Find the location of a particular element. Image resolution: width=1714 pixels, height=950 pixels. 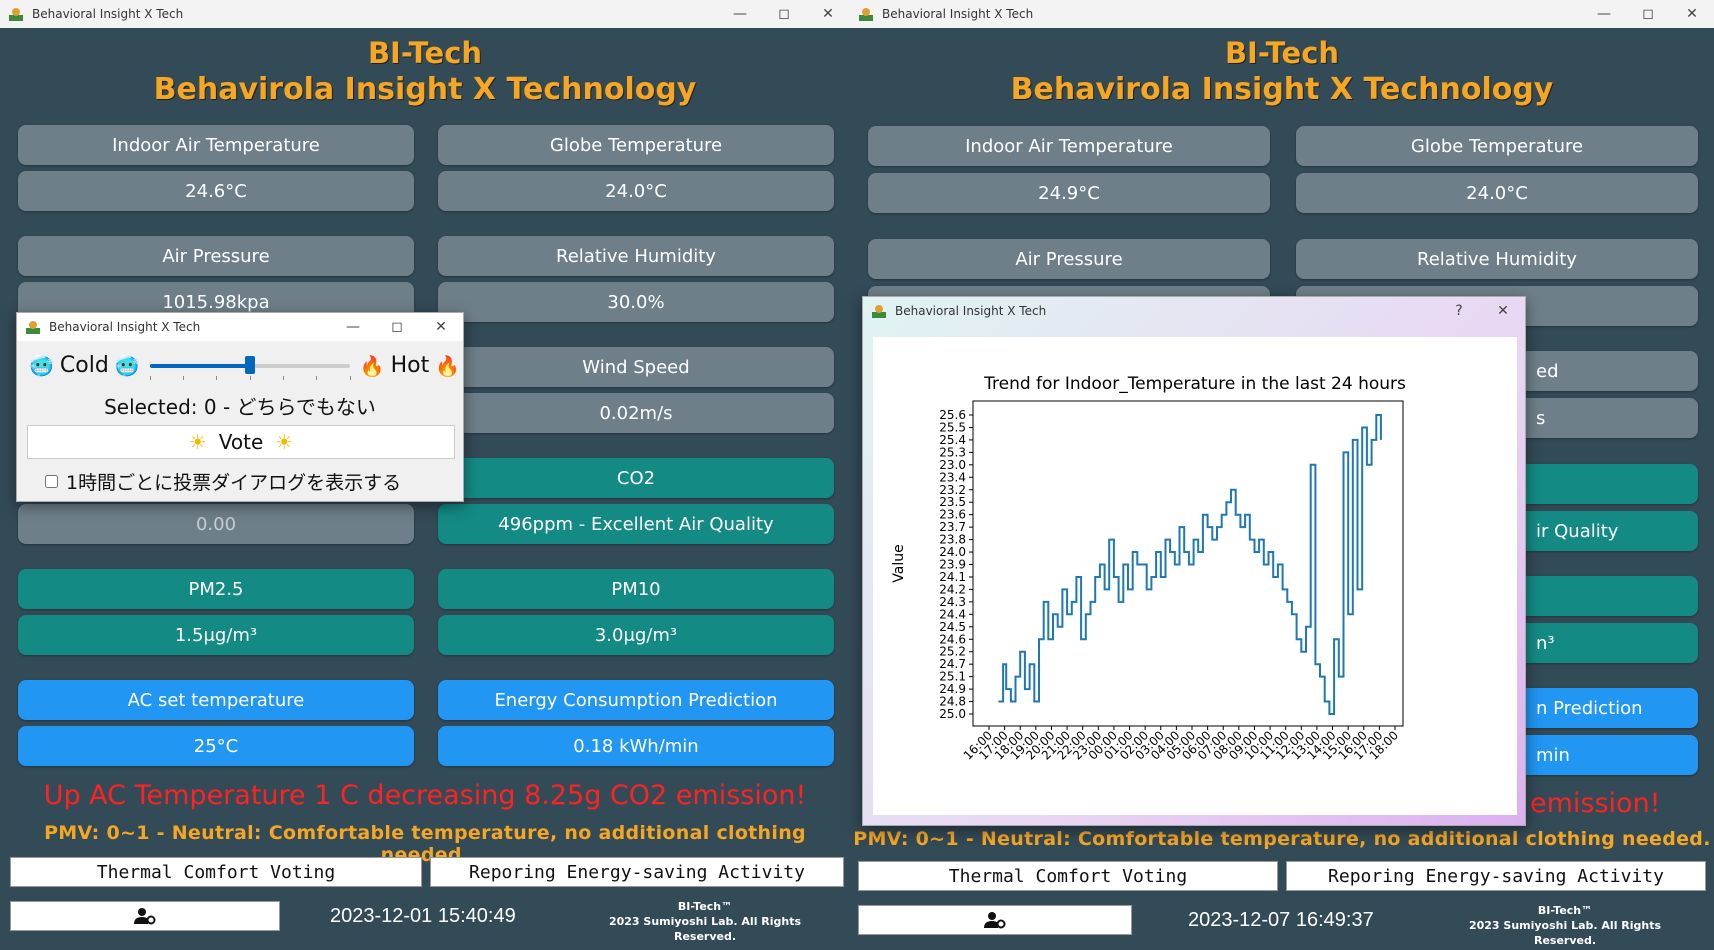

vote-dialog-title: Behavioral Insight X Tech is located at coordinates (125, 327).